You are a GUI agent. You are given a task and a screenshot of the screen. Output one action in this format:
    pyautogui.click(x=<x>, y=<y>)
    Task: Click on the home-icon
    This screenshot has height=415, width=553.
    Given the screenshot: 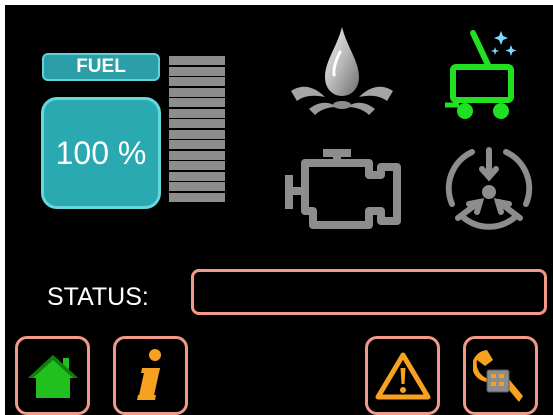 What is the action you would take?
    pyautogui.click(x=52, y=376)
    